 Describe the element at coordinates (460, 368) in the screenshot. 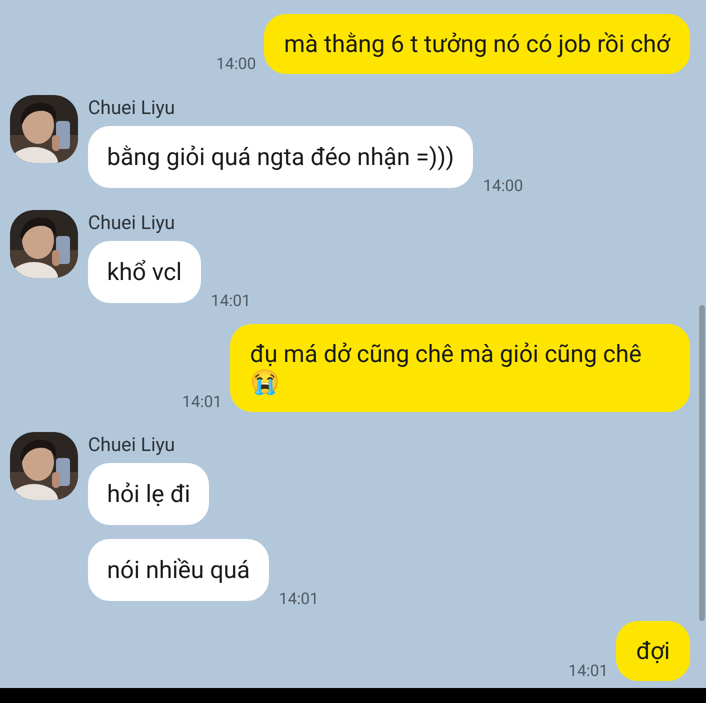

I see `message-bubble: đụ má dở cũng chê mà giỏi cũng chê 😭` at that location.